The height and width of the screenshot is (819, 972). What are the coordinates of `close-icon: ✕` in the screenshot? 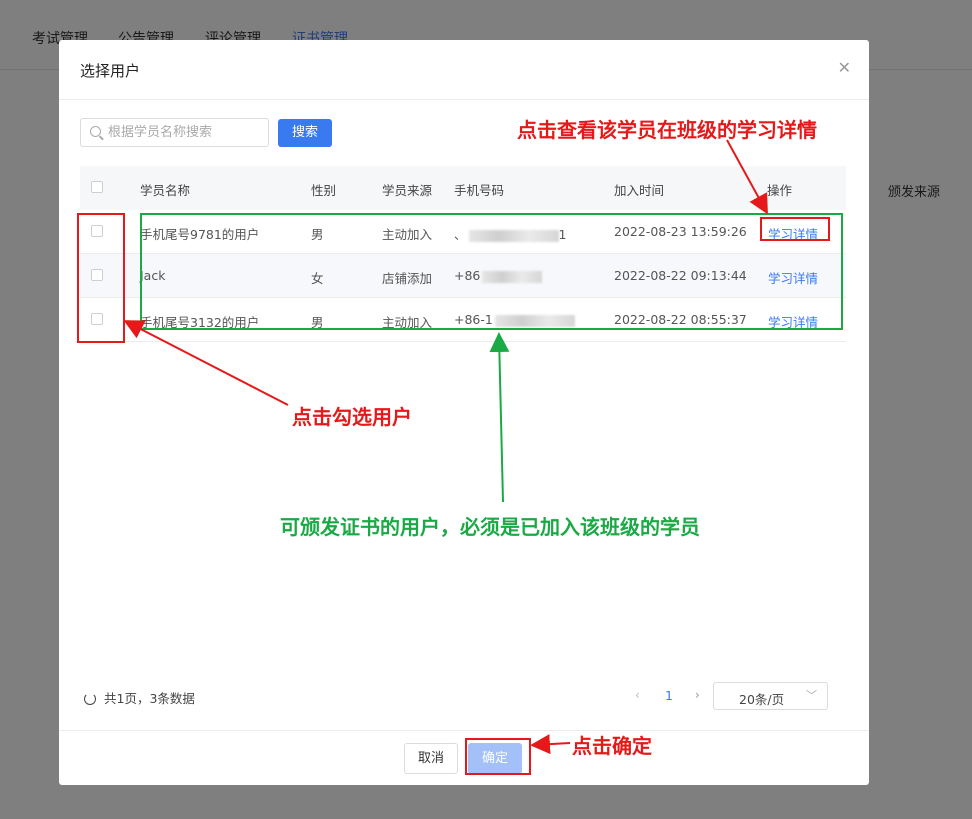 It's located at (844, 67).